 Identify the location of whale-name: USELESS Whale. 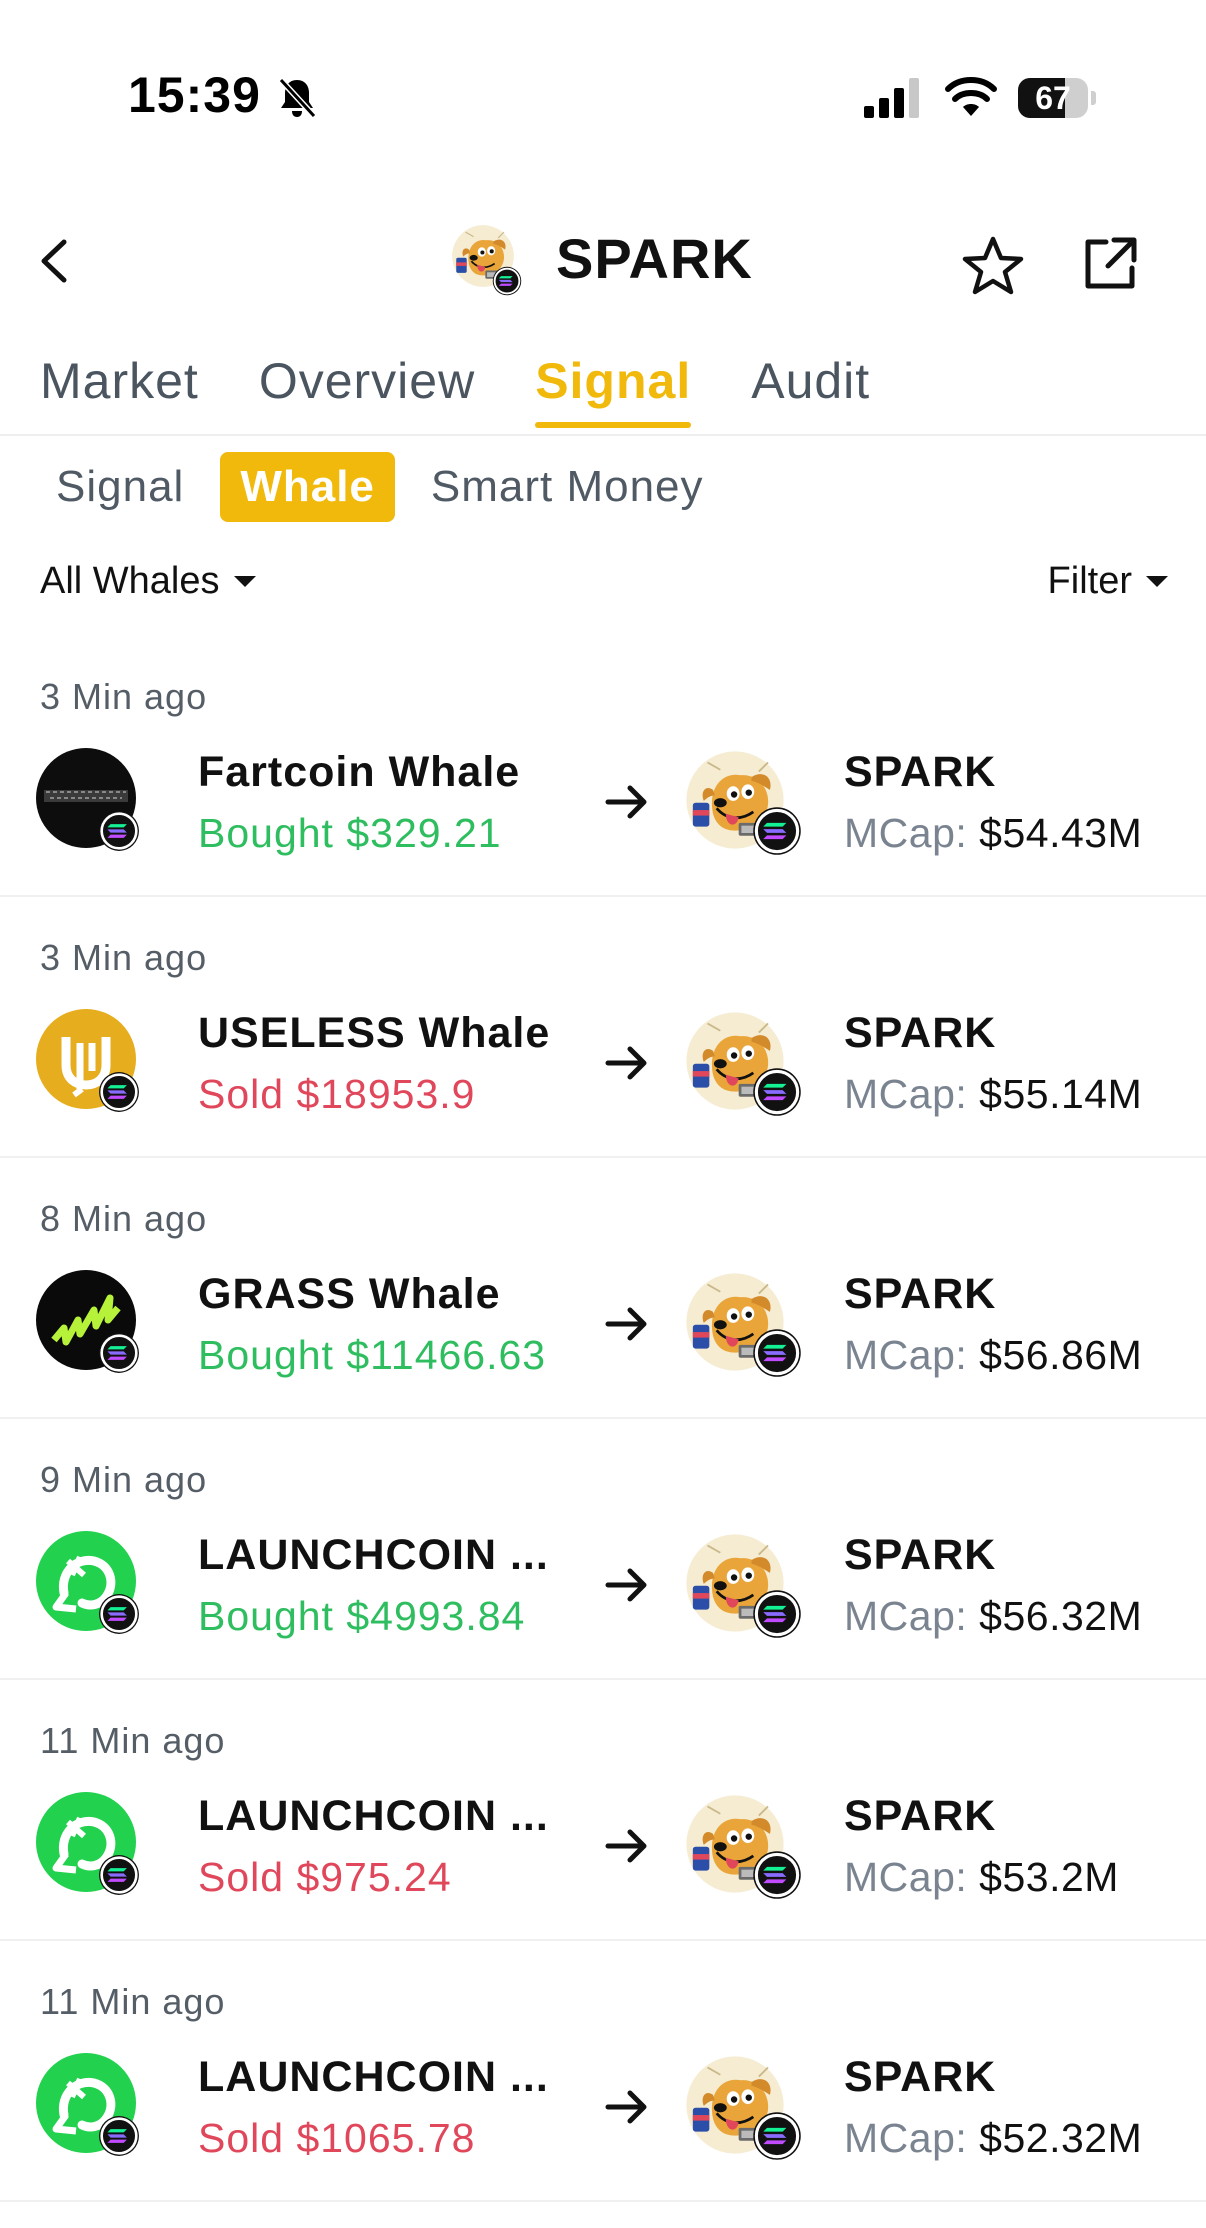
(374, 1033).